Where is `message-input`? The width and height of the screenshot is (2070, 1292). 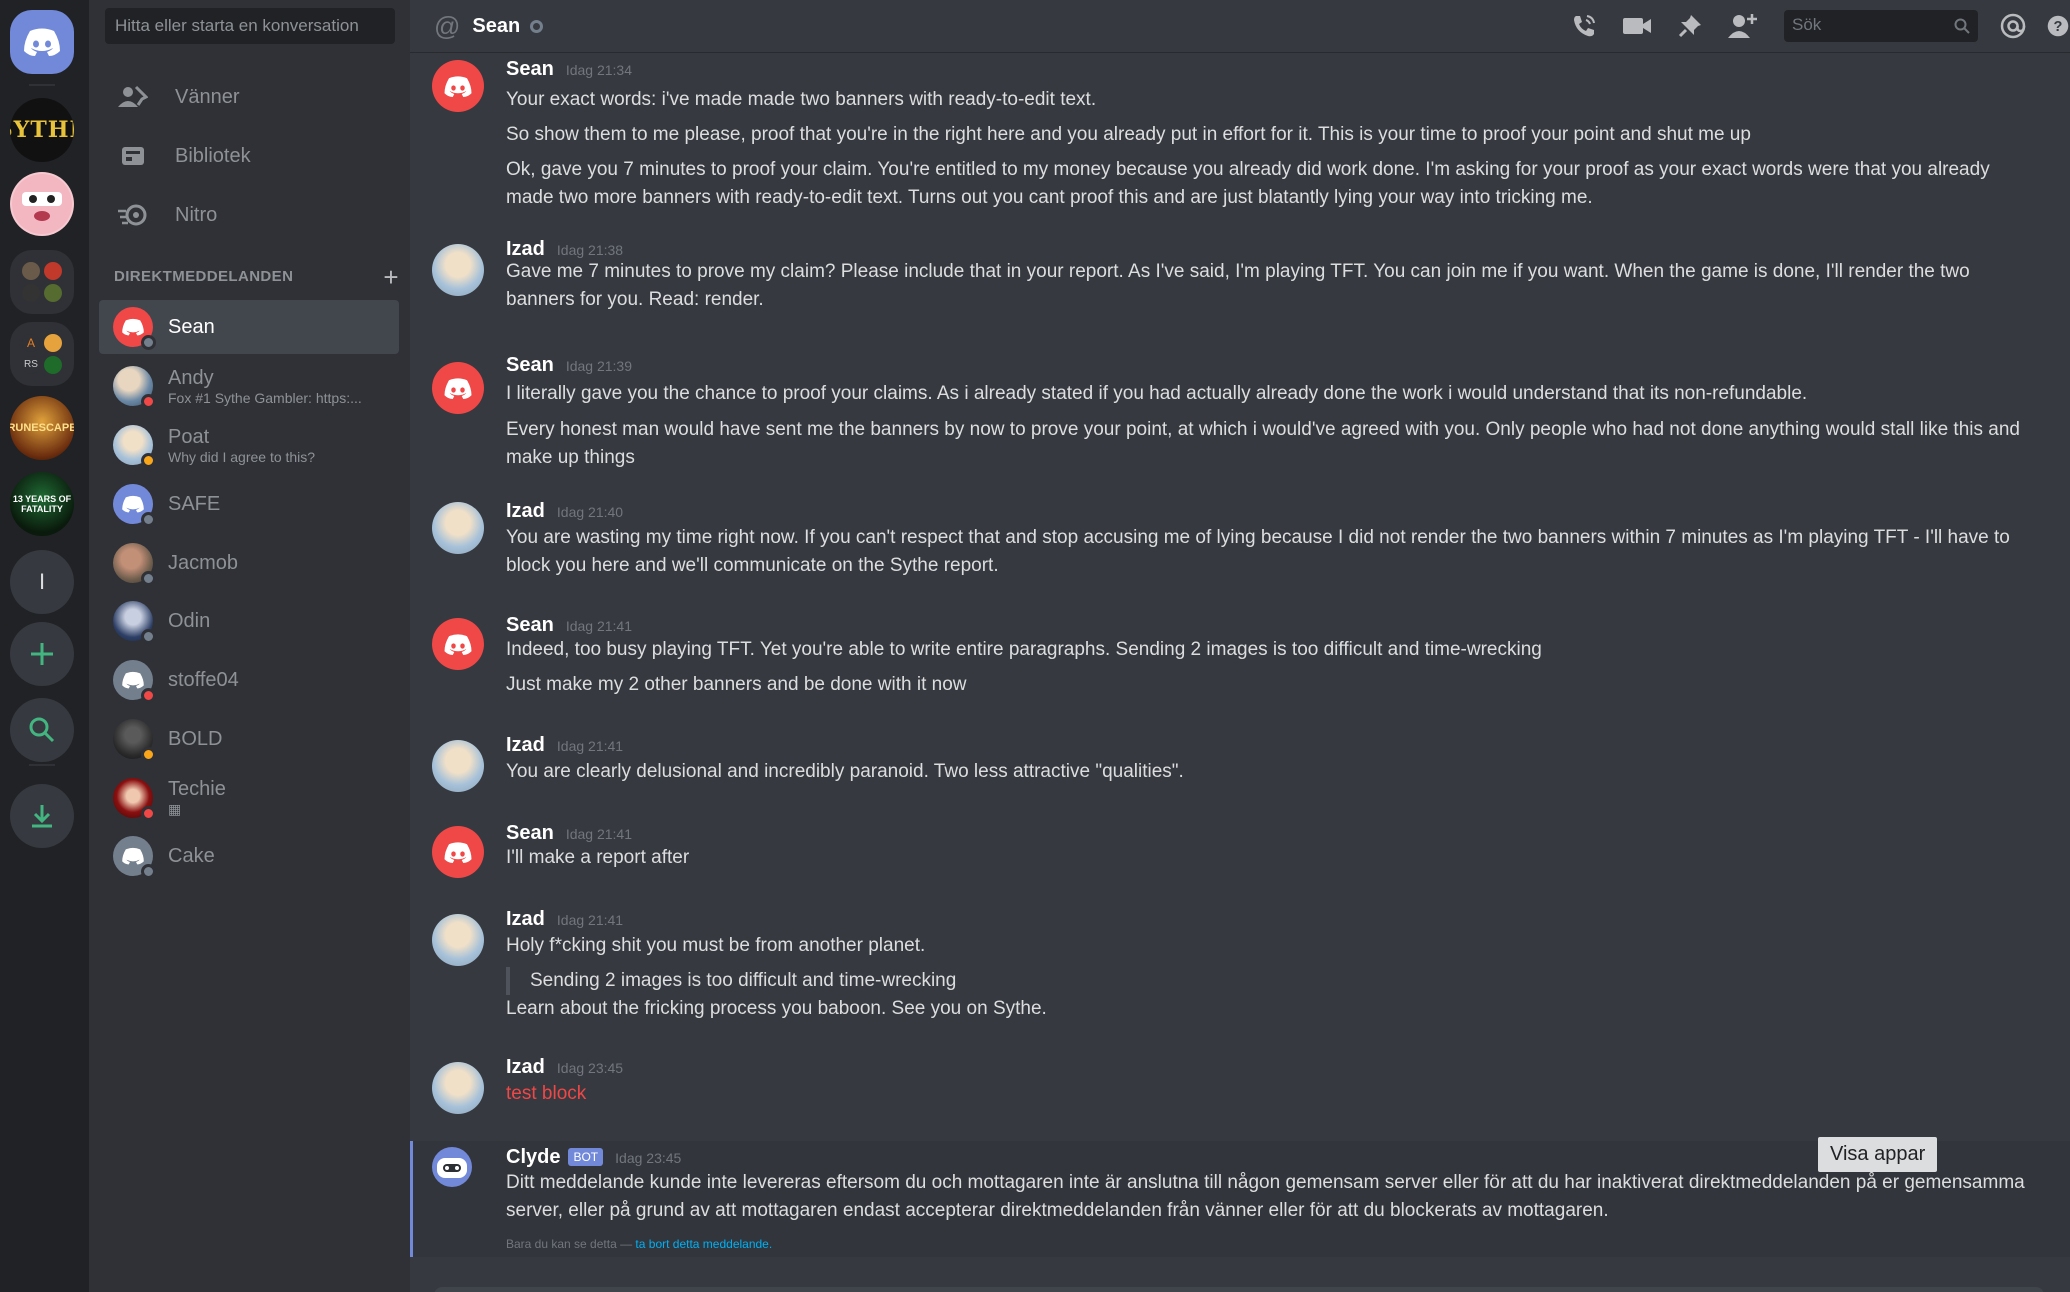 message-input is located at coordinates (1239, 1289).